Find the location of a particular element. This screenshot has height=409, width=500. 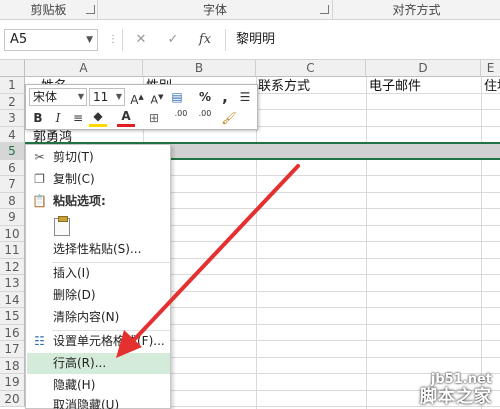

cell-e1: 住址 is located at coordinates (492, 84).